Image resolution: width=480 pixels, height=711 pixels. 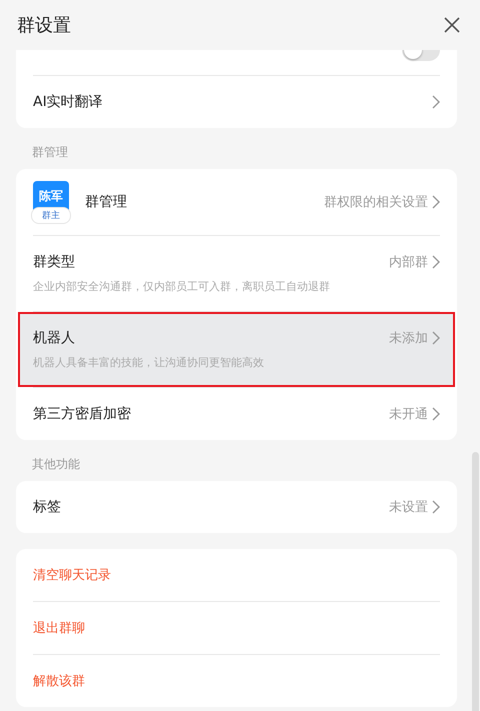 I want to click on row-value: 未添加, so click(x=408, y=338).